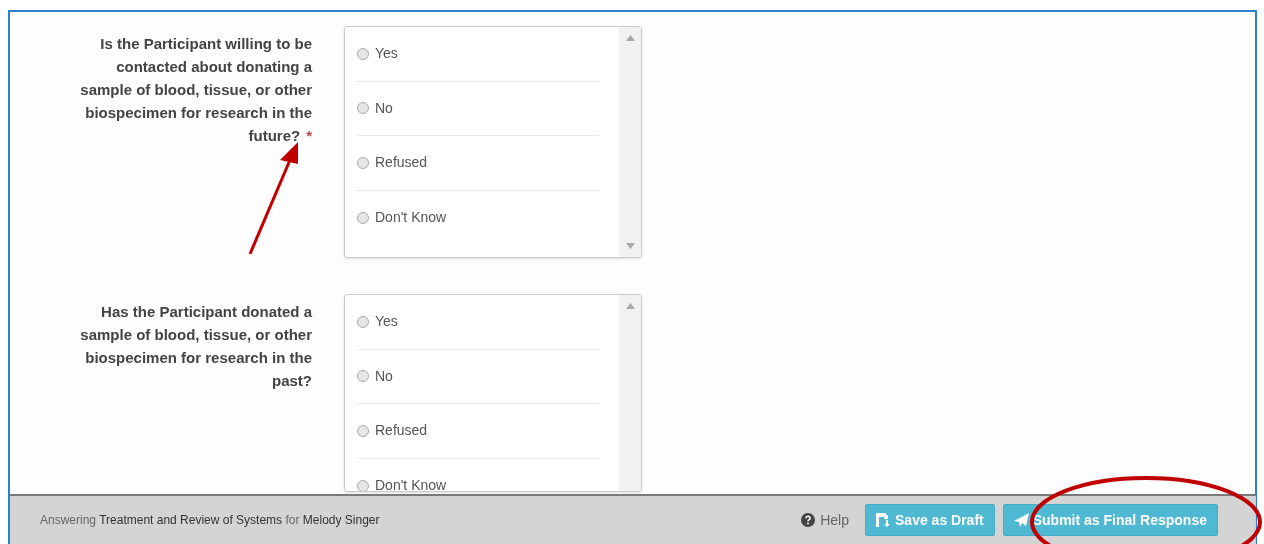 Image resolution: width=1264 pixels, height=544 pixels. What do you see at coordinates (195, 90) in the screenshot?
I see `question-text: Is the Participant willing to be contacted about donating a sample of blood, tissue, or other biospecimen for research in the future? *` at bounding box center [195, 90].